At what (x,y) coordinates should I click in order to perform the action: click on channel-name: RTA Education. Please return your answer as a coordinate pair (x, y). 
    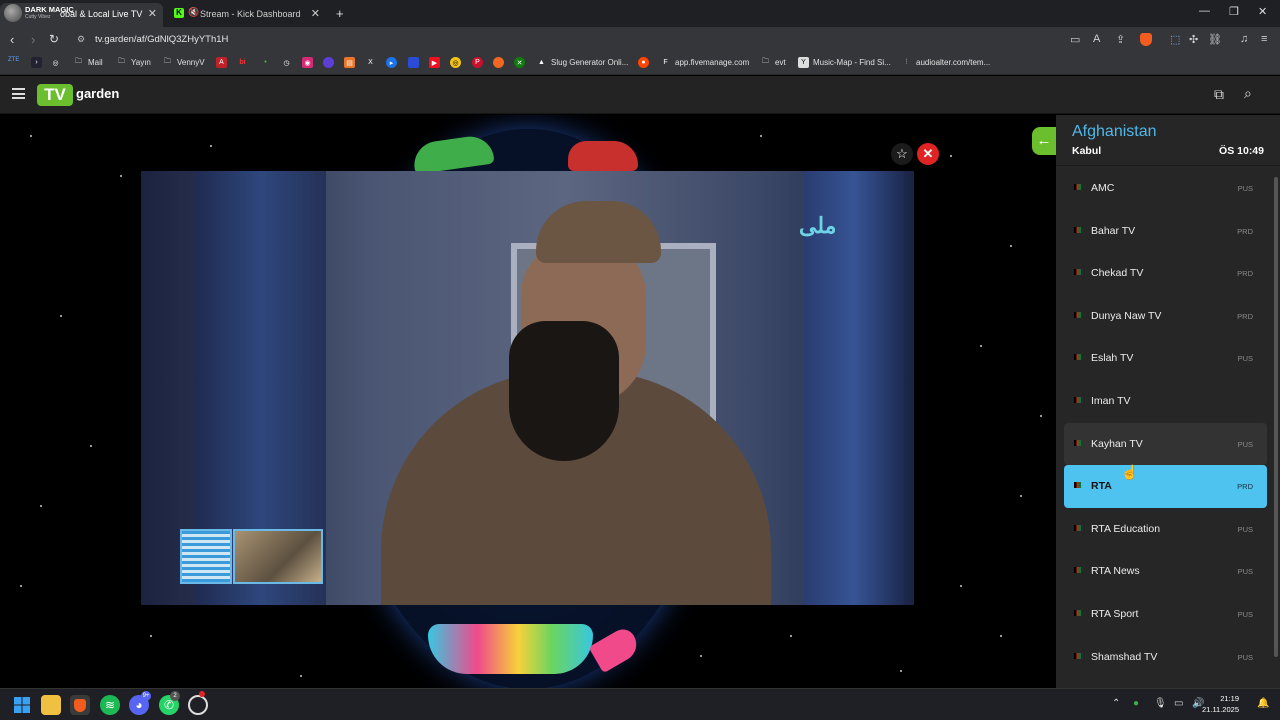
    Looking at the image, I should click on (1126, 528).